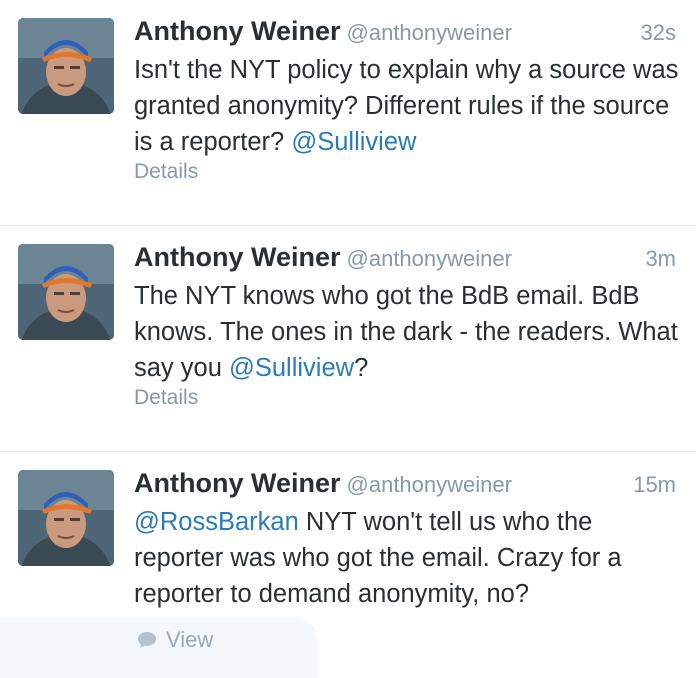  Describe the element at coordinates (361, 368) in the screenshot. I see `tweet-text-part: ?` at that location.